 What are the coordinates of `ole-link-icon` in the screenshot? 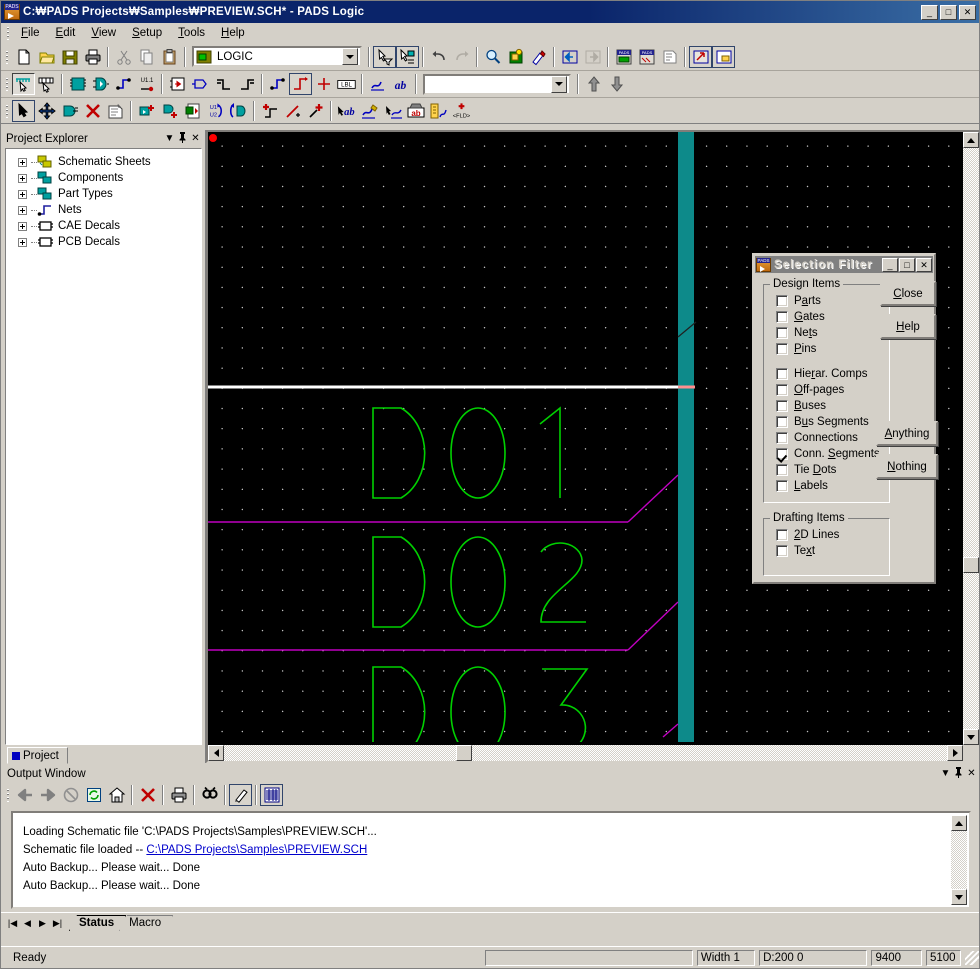 It's located at (700, 56).